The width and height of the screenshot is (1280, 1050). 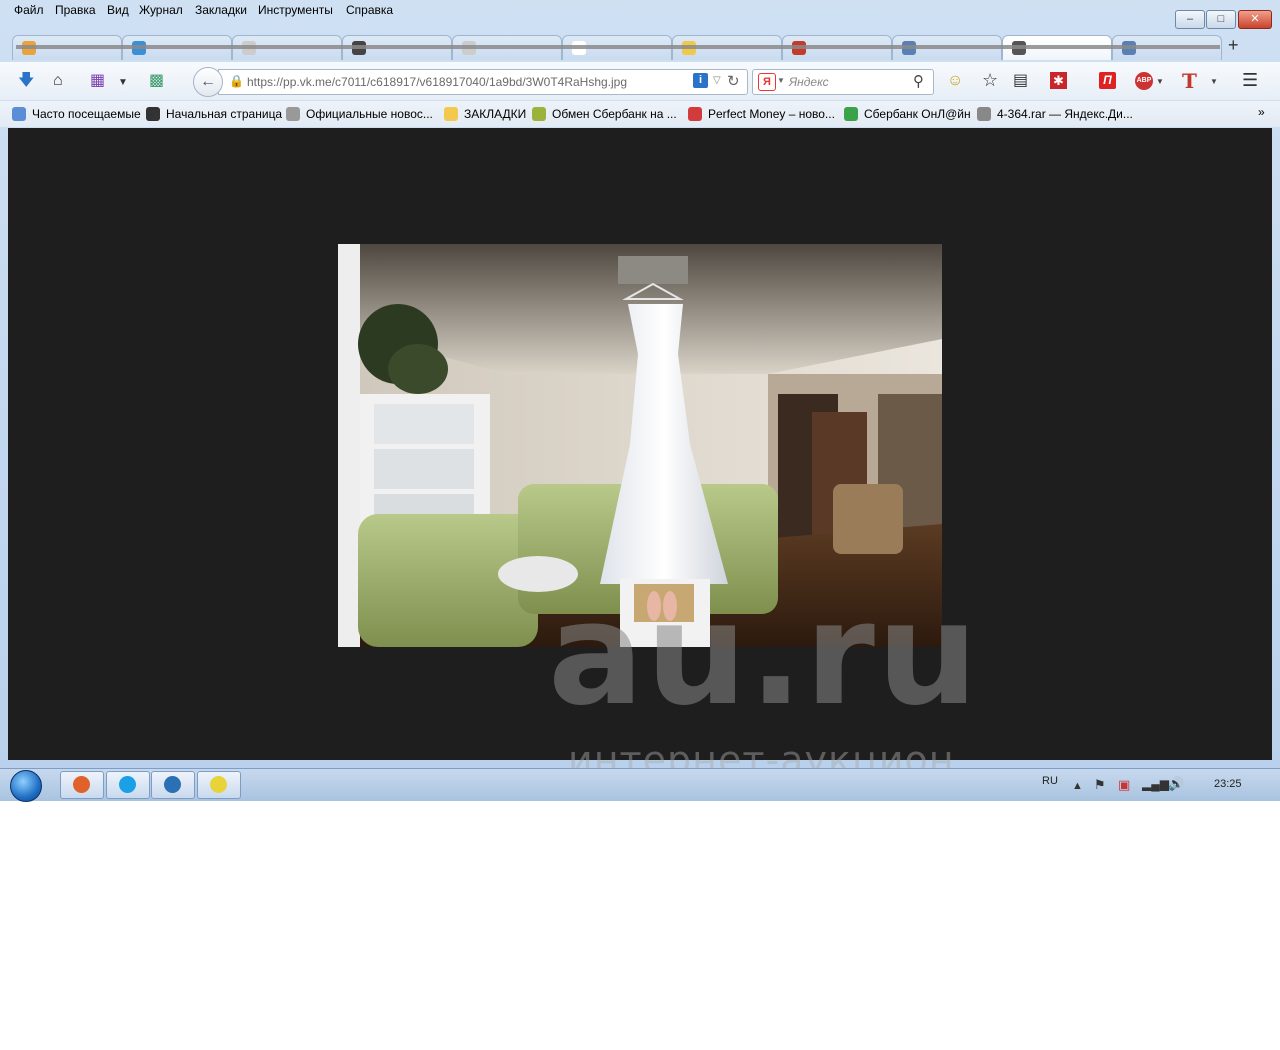 I want to click on maximize-icon: □, so click(x=1221, y=19).